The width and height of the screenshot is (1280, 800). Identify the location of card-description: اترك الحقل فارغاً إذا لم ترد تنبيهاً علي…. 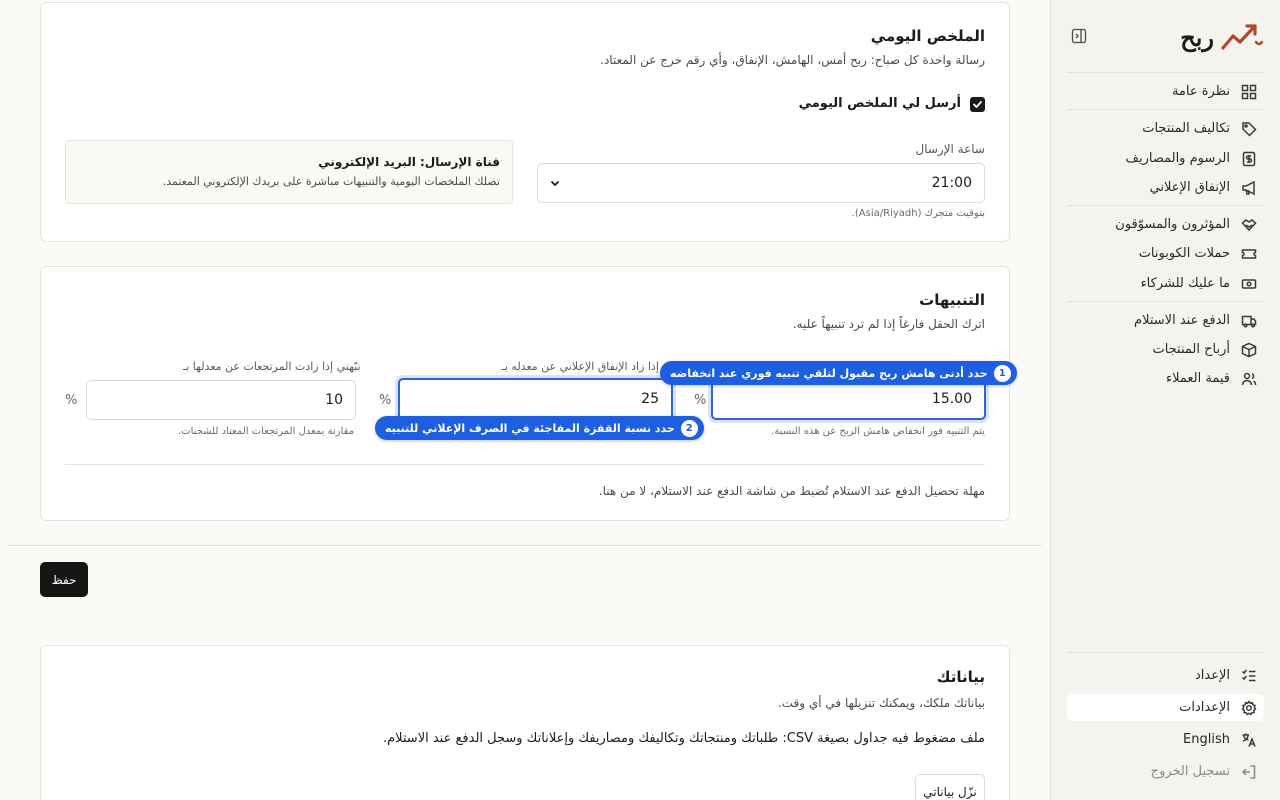
(888, 324).